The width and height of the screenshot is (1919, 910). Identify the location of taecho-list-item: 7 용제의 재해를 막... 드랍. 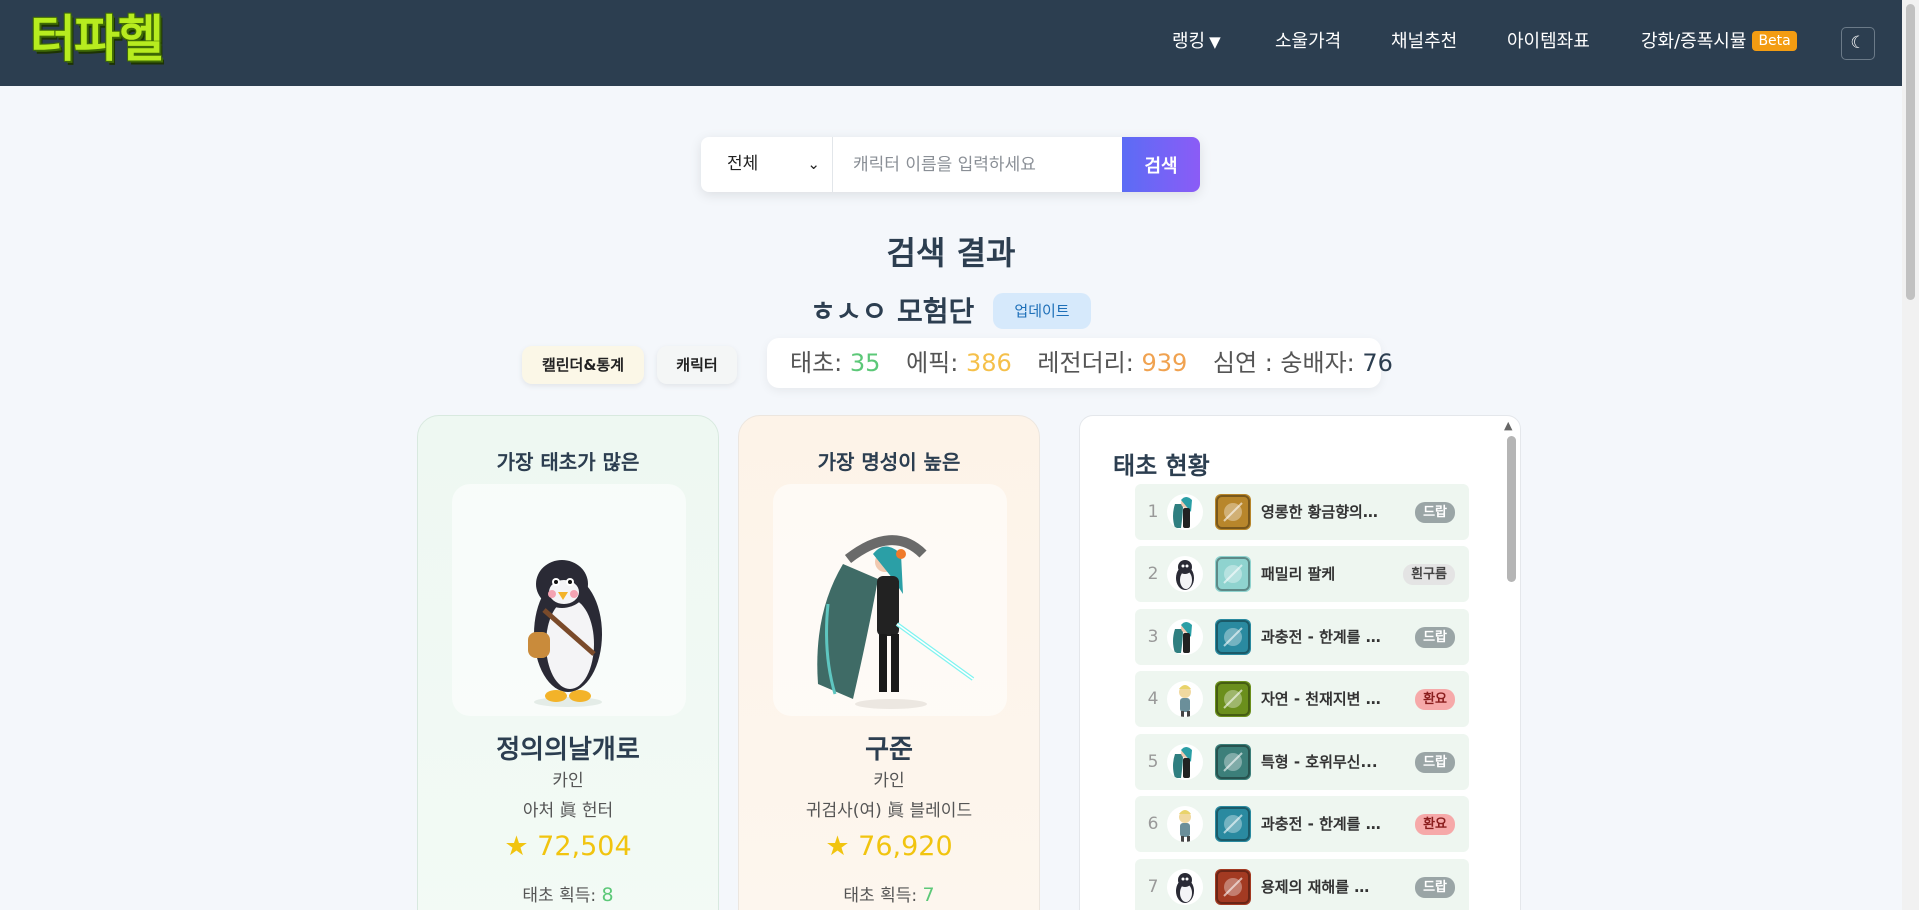
(1302, 884).